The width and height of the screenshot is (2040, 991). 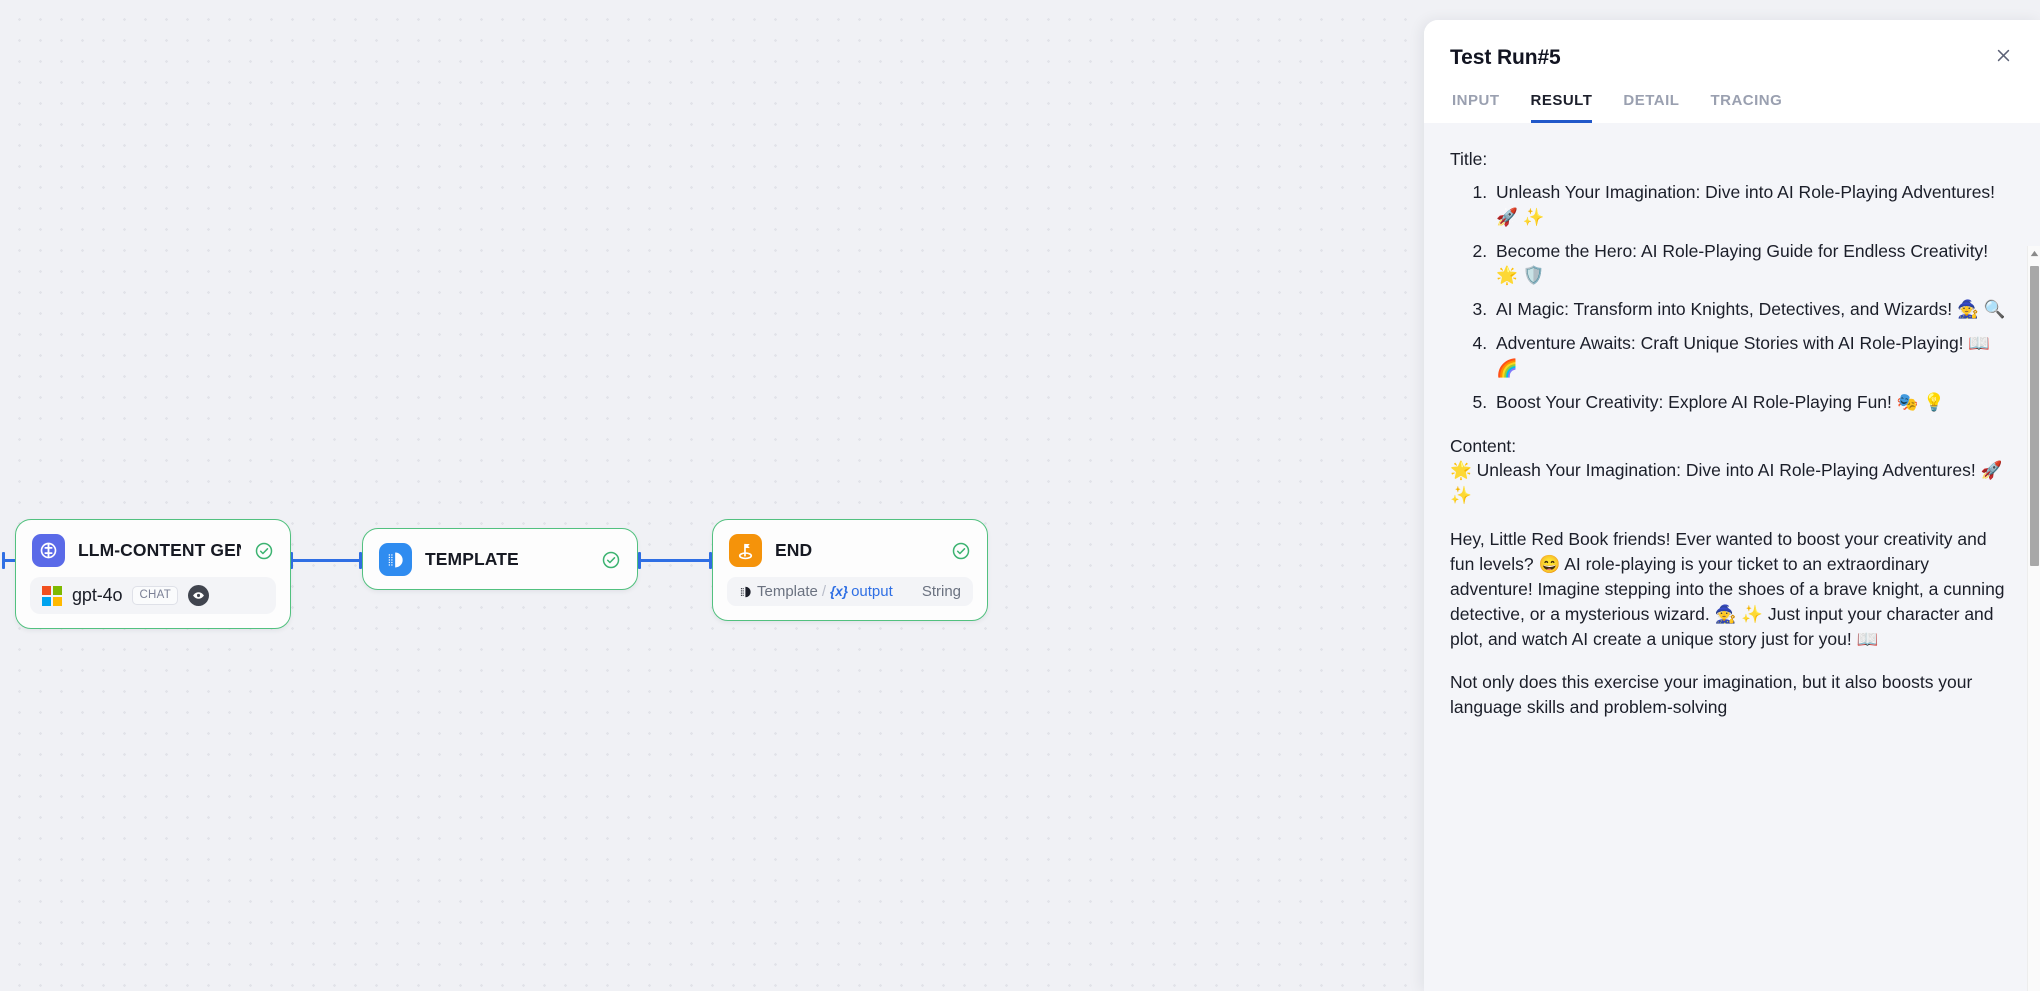 I want to click on panel-header: Test Run#5 INPUT RESULT DETAIL TRACING, so click(x=1732, y=71).